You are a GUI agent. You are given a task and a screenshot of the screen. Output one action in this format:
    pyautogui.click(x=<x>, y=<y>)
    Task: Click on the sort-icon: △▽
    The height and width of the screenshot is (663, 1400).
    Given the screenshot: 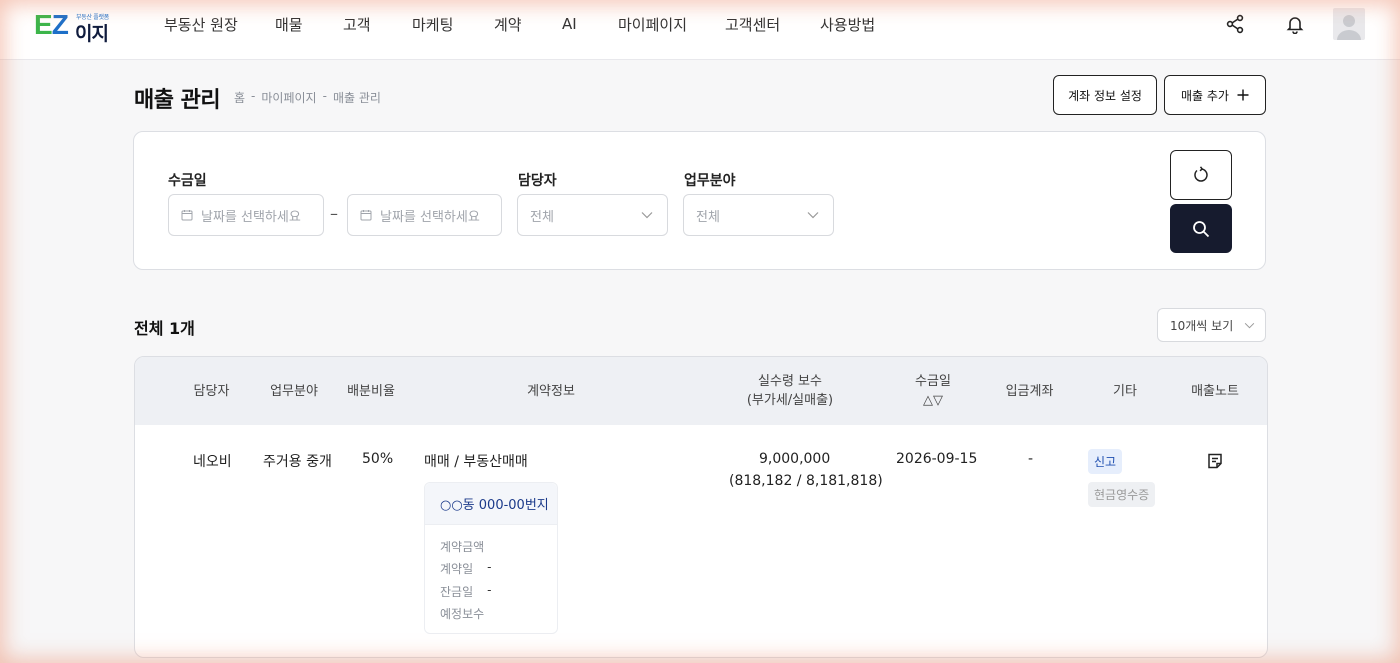 What is the action you would take?
    pyautogui.click(x=933, y=400)
    